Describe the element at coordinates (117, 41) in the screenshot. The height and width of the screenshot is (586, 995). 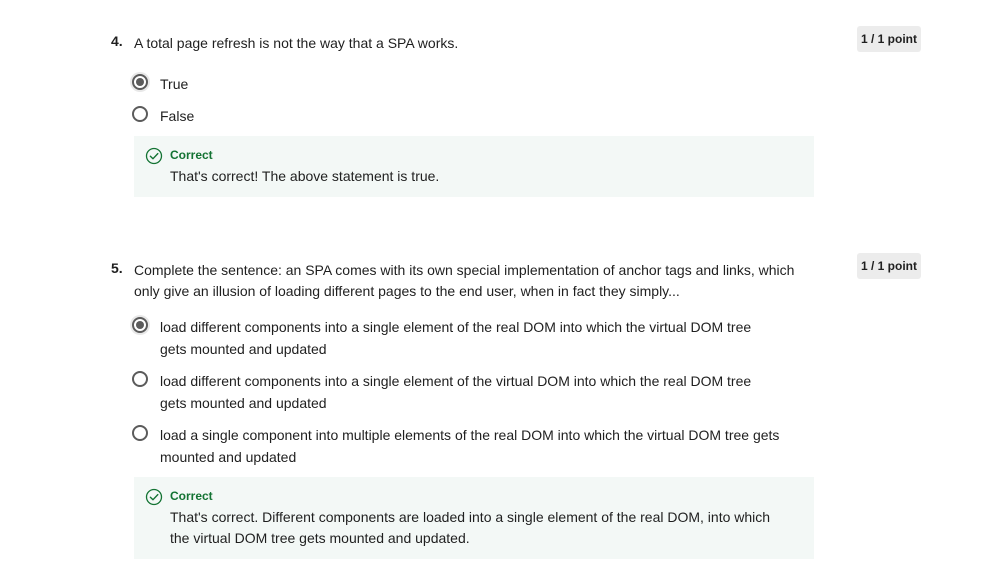
I see `question-number: 4.` at that location.